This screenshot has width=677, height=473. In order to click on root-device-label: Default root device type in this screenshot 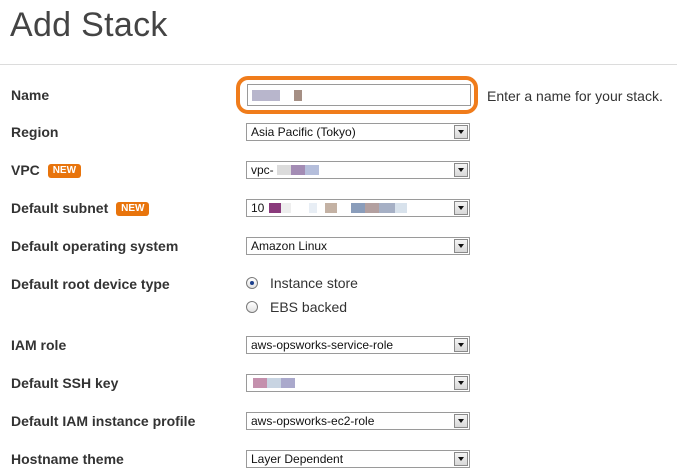, I will do `click(90, 284)`.